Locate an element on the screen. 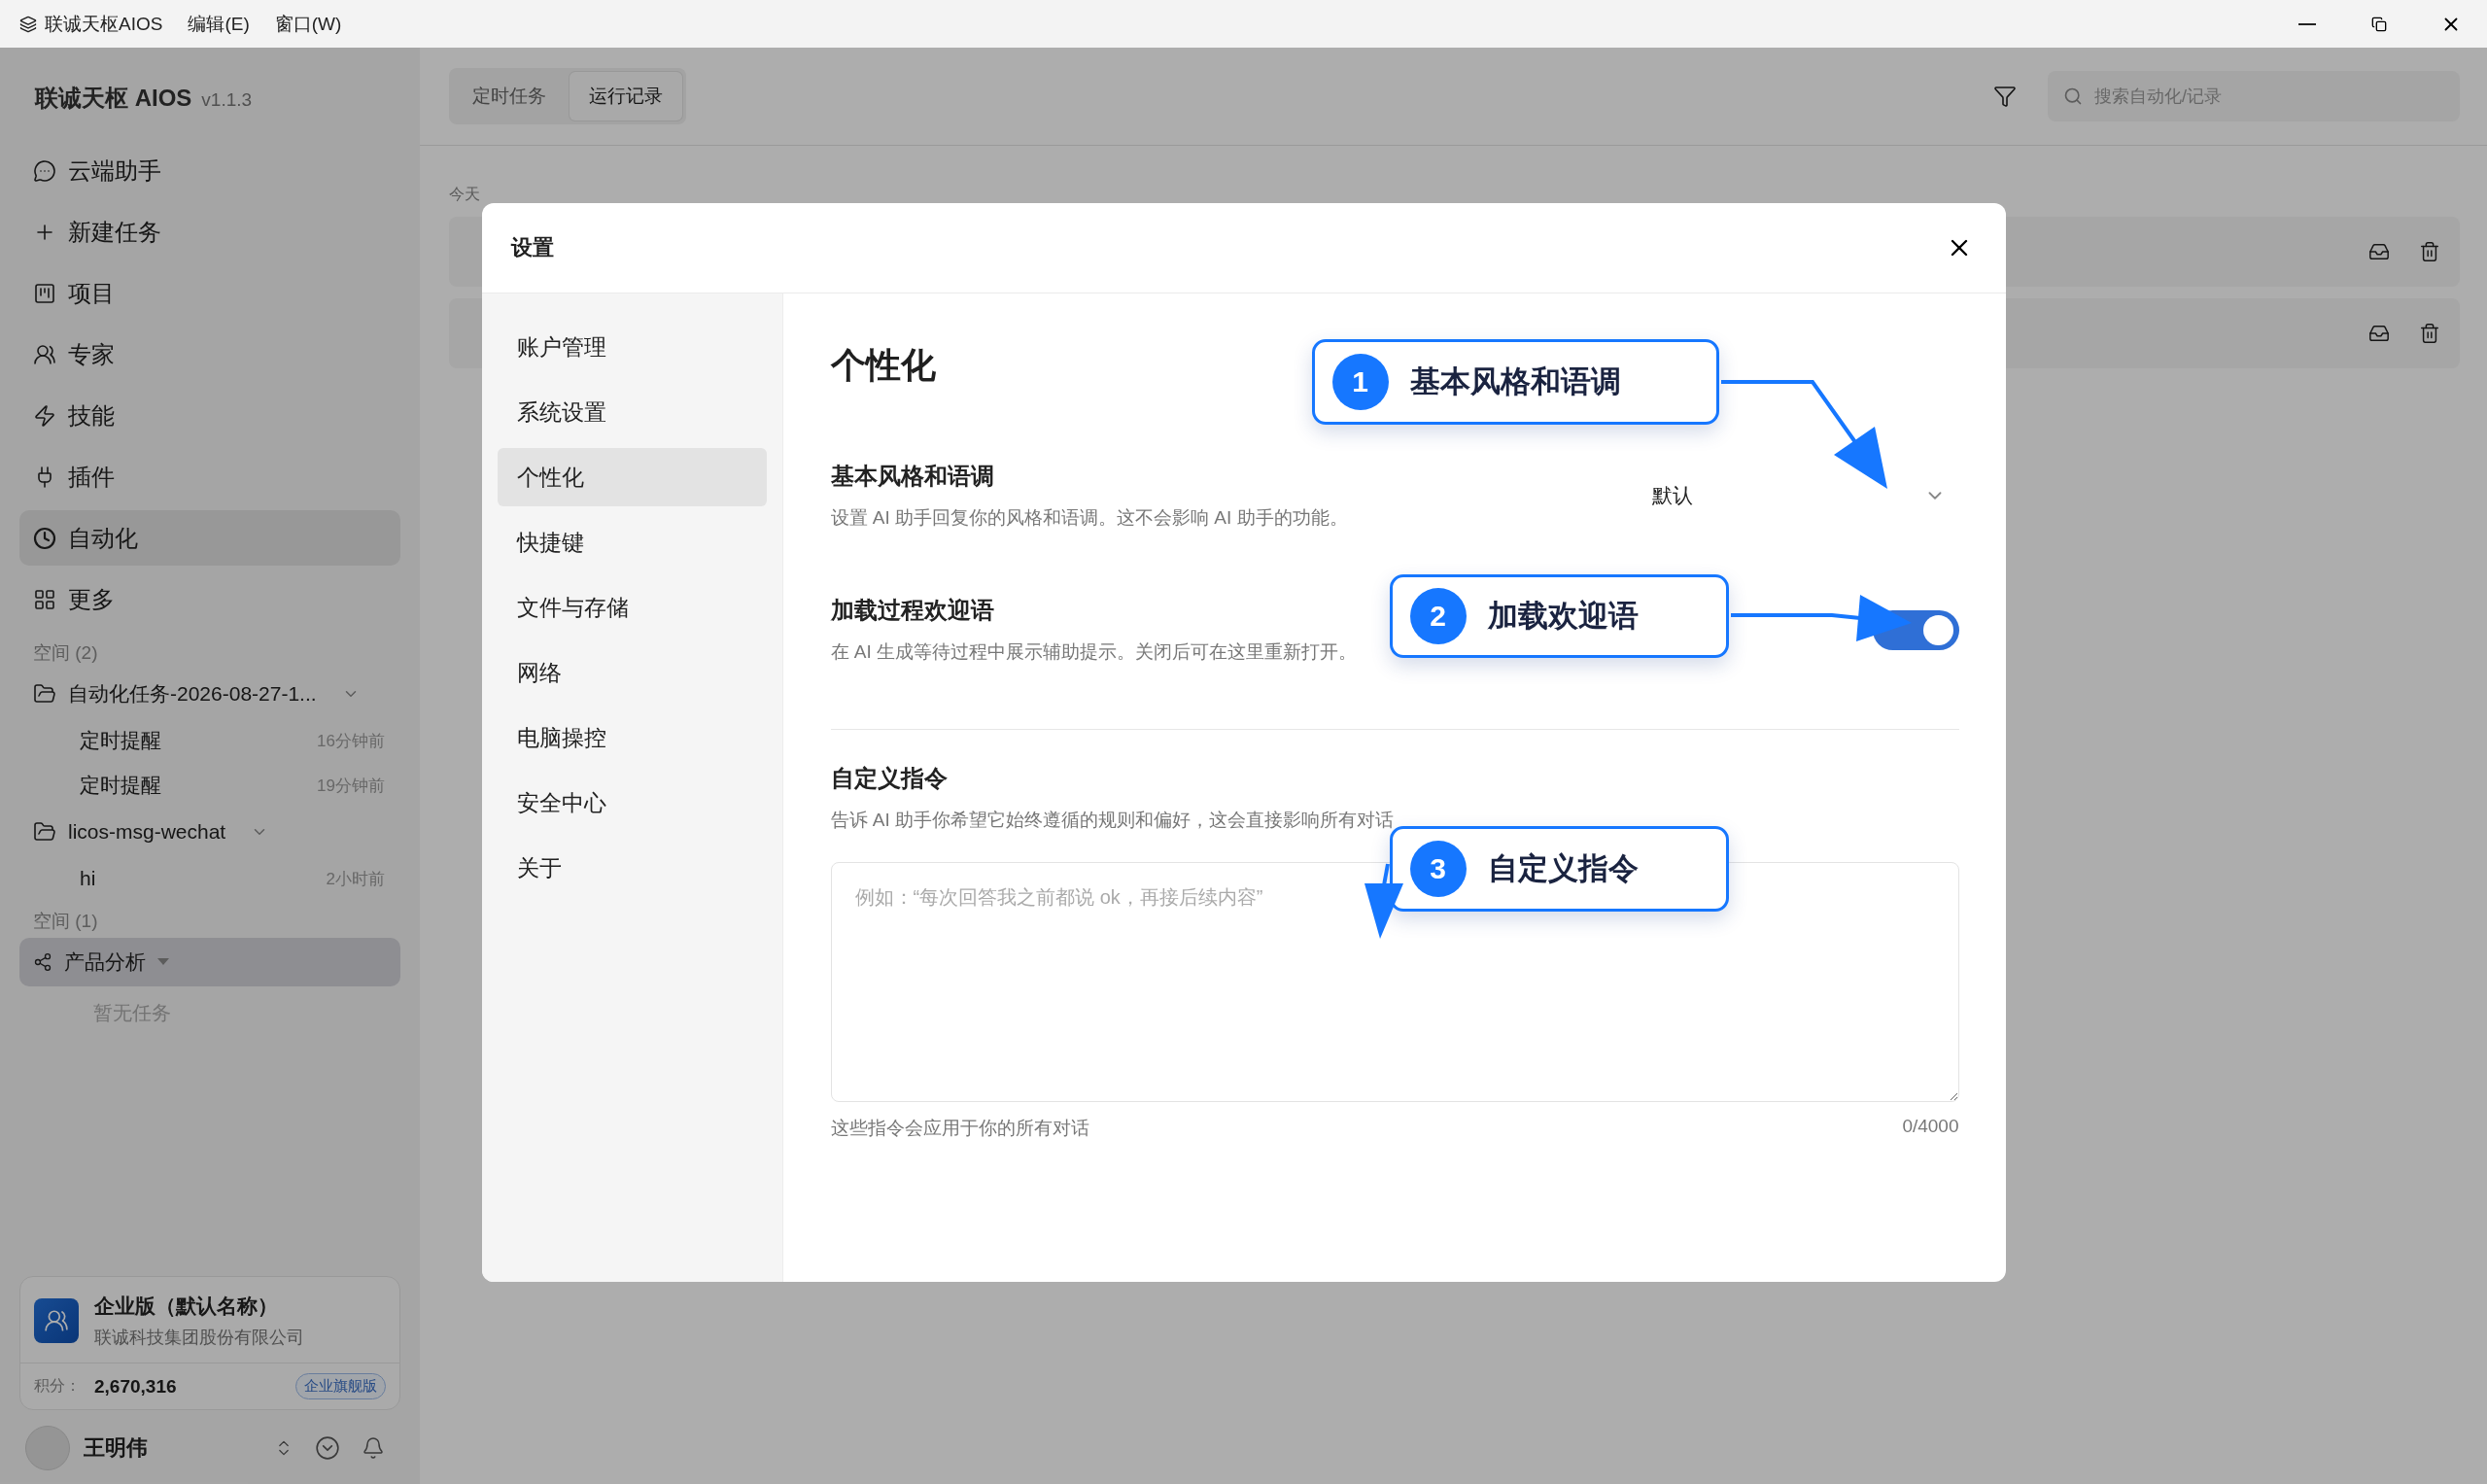  setting-description: 设置 AI 助手回复你的风格和语调。这不会影响 AI 助手的功能。 is located at coordinates (1089, 518).